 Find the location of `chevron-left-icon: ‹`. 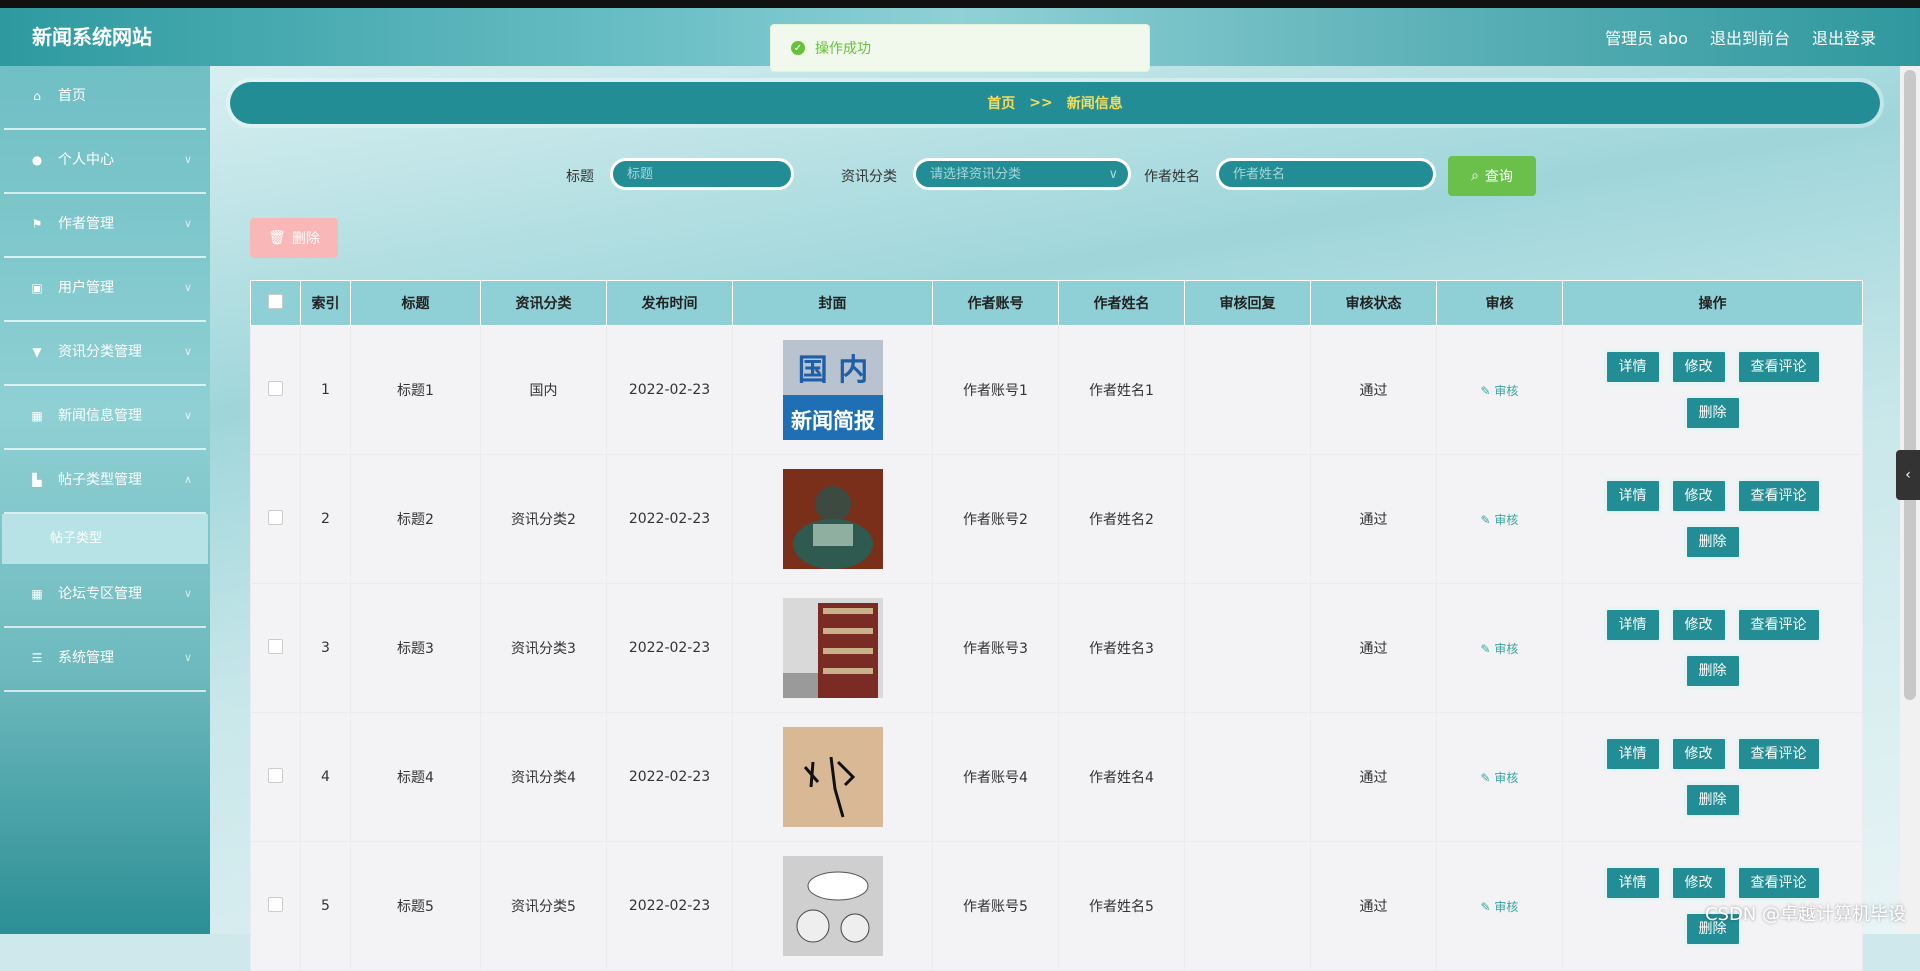

chevron-left-icon: ‹ is located at coordinates (1908, 475).